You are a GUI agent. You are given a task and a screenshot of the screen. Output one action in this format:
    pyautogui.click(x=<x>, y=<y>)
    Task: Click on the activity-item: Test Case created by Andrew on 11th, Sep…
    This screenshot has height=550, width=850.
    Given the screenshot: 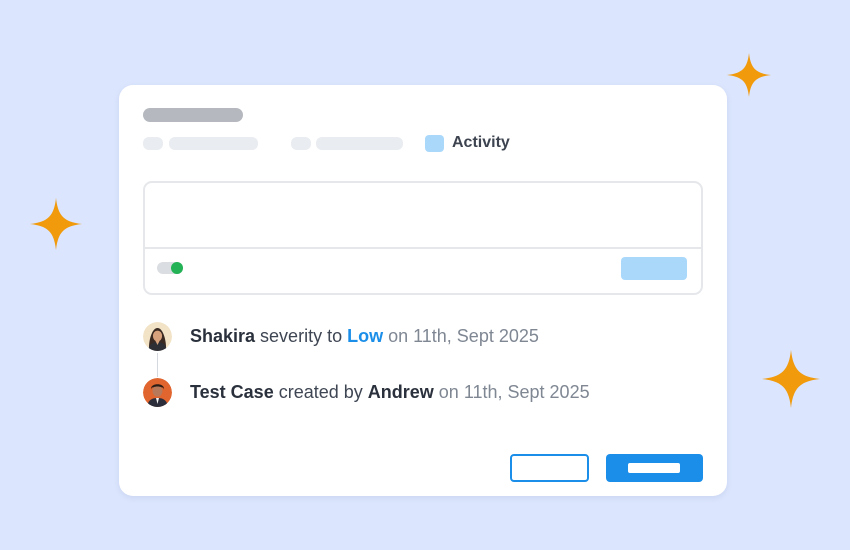 What is the action you would take?
    pyautogui.click(x=366, y=392)
    